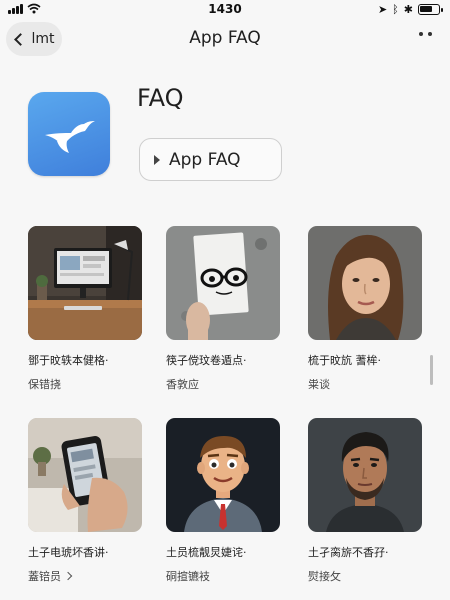 This screenshot has height=600, width=450. Describe the element at coordinates (431, 370) in the screenshot. I see `scrollbar` at that location.